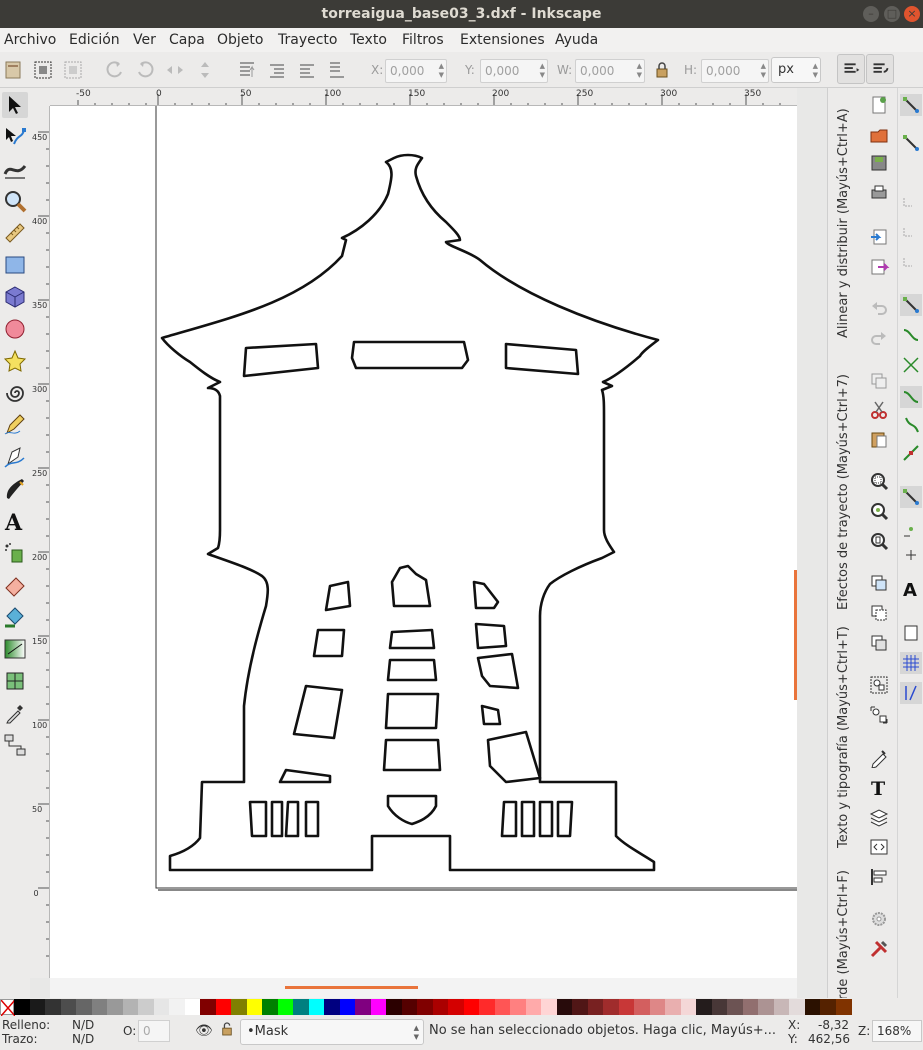 Image resolution: width=923 pixels, height=1050 pixels. Describe the element at coordinates (277, 70) in the screenshot. I see `raise-icon` at that location.